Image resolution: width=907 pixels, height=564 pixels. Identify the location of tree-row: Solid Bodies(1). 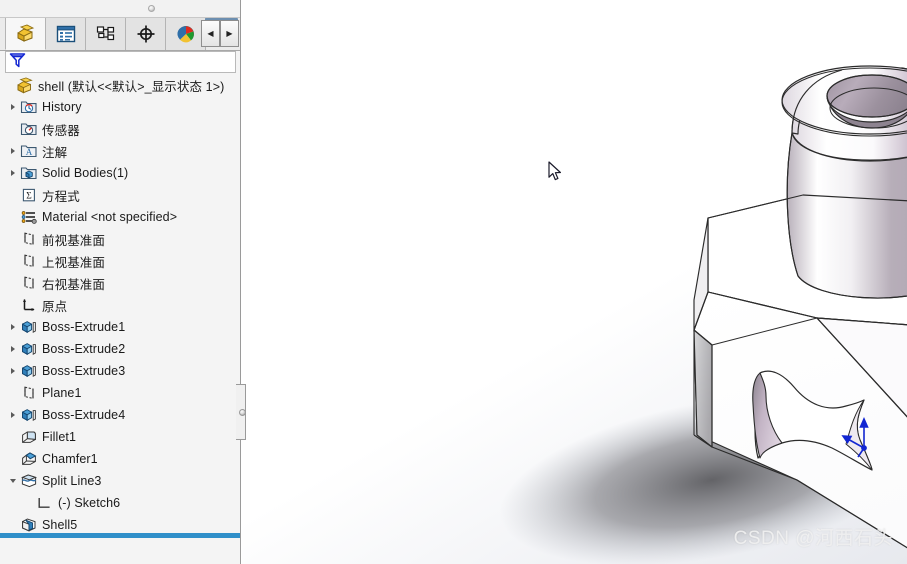
(120, 173).